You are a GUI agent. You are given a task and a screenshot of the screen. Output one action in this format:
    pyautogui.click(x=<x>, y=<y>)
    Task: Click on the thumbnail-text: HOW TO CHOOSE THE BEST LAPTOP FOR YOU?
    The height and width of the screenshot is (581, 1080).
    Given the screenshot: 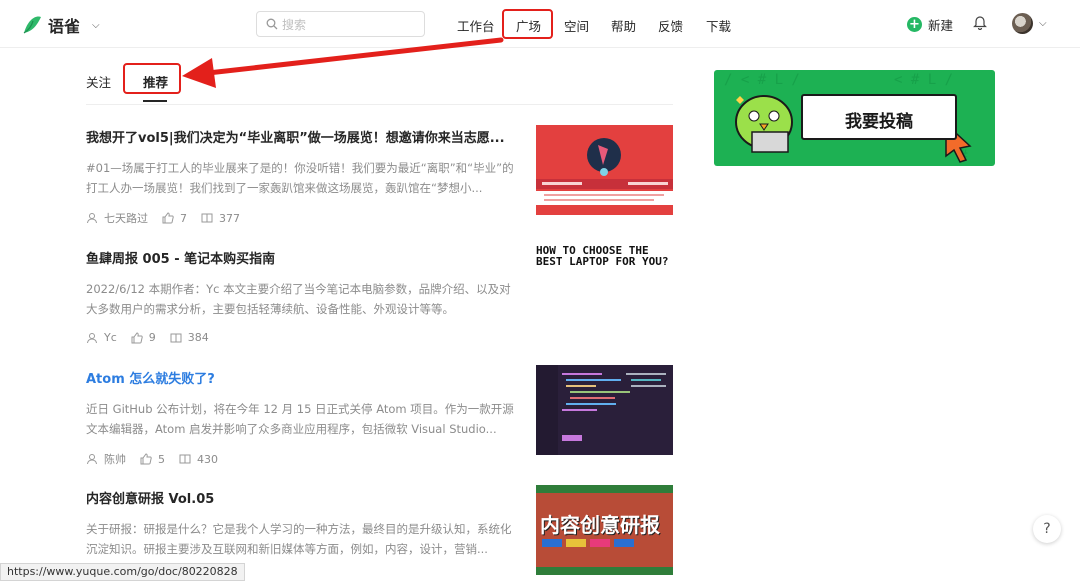 What is the action you would take?
    pyautogui.click(x=602, y=256)
    